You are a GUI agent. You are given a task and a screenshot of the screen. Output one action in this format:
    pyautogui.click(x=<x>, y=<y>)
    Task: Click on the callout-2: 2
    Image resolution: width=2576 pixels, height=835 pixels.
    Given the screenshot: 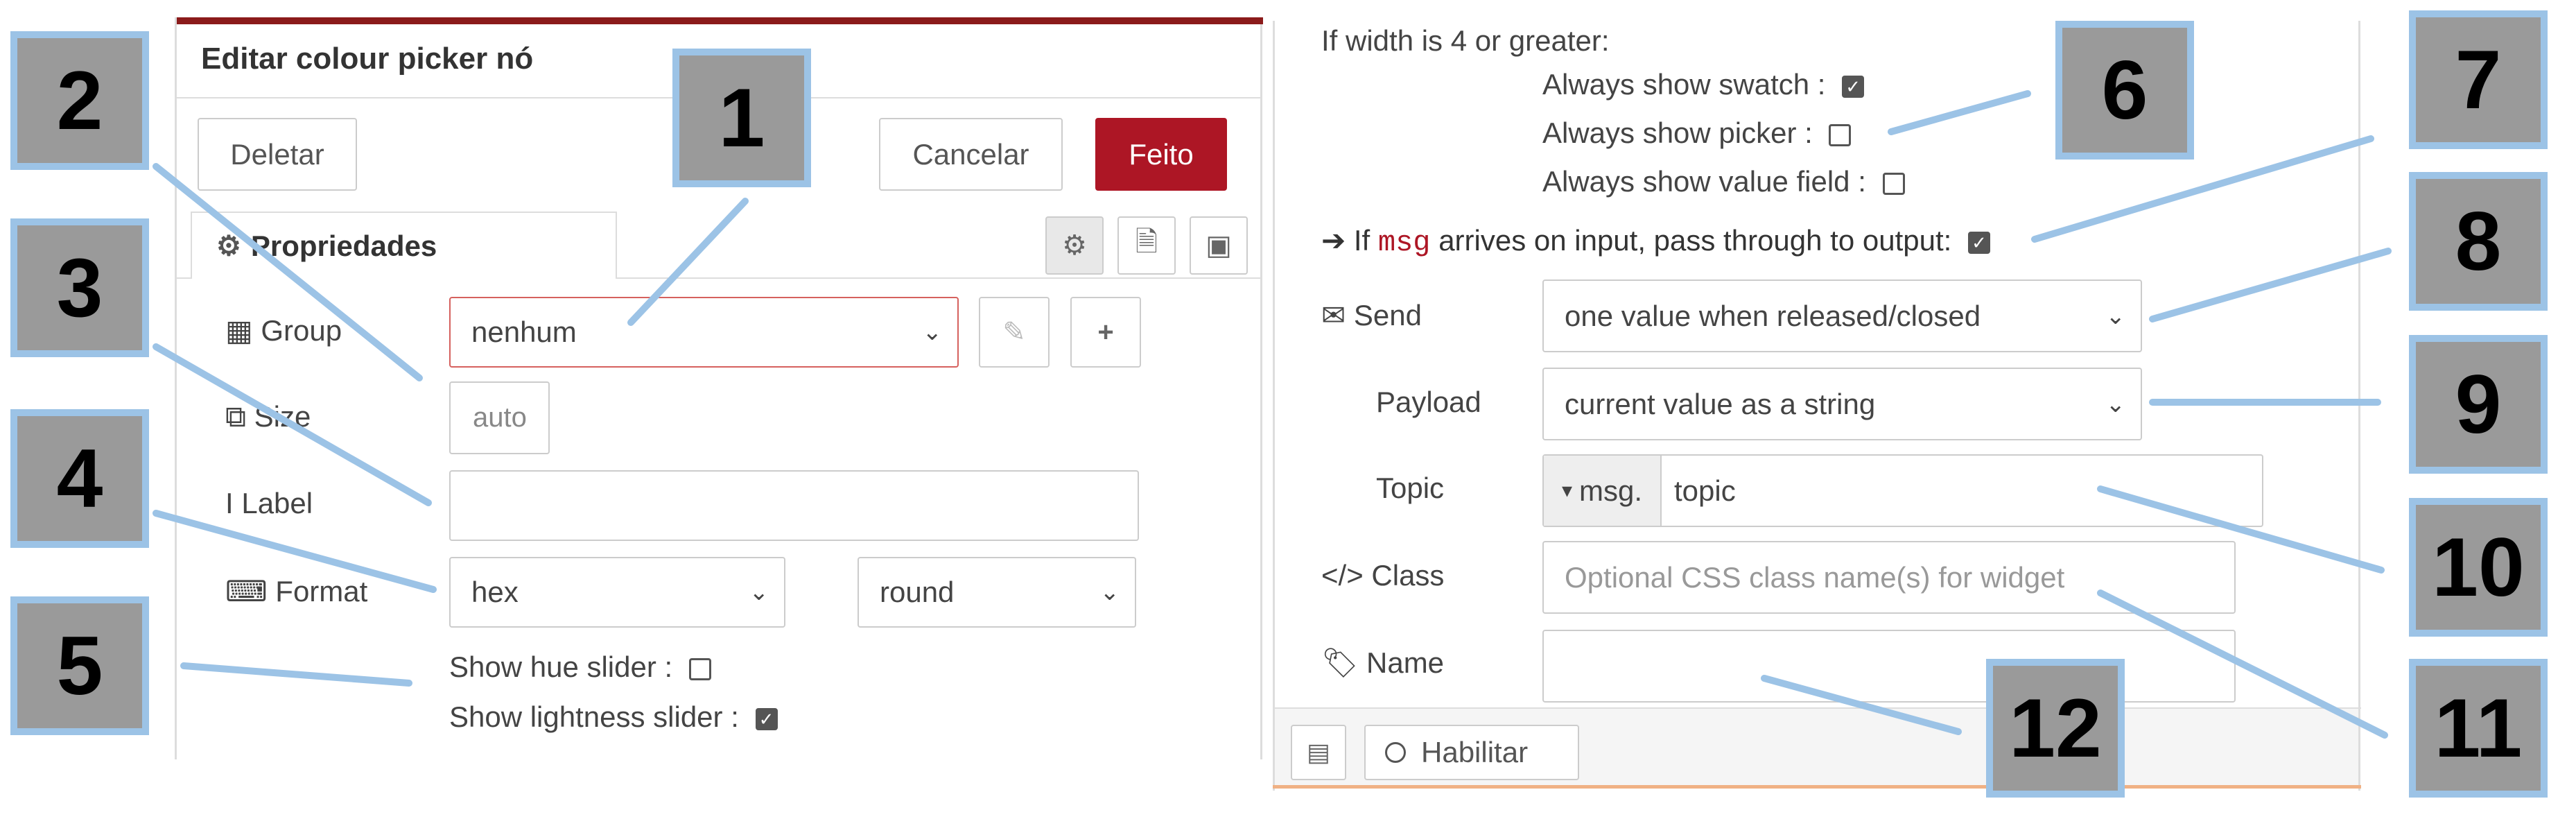 What is the action you would take?
    pyautogui.click(x=79, y=100)
    